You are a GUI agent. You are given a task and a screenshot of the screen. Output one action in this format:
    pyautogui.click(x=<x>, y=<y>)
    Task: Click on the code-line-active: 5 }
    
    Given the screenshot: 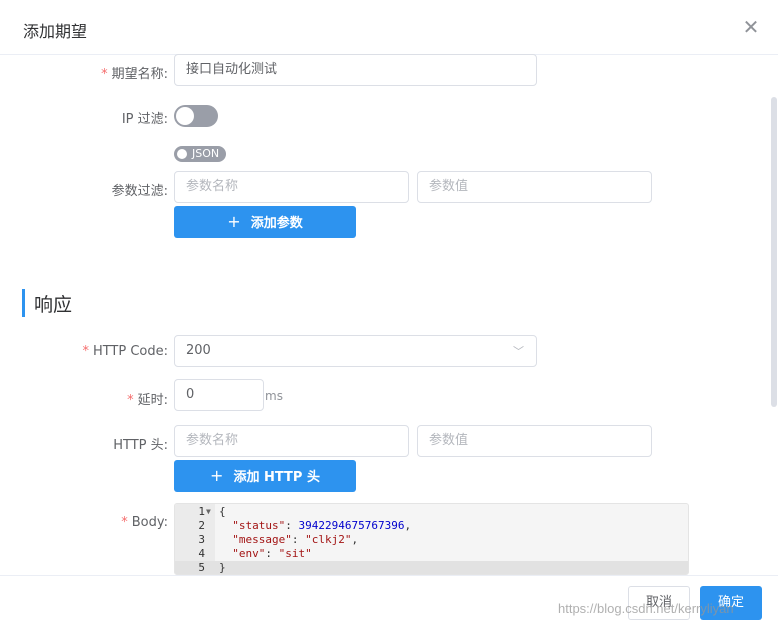 What is the action you would take?
    pyautogui.click(x=431, y=567)
    